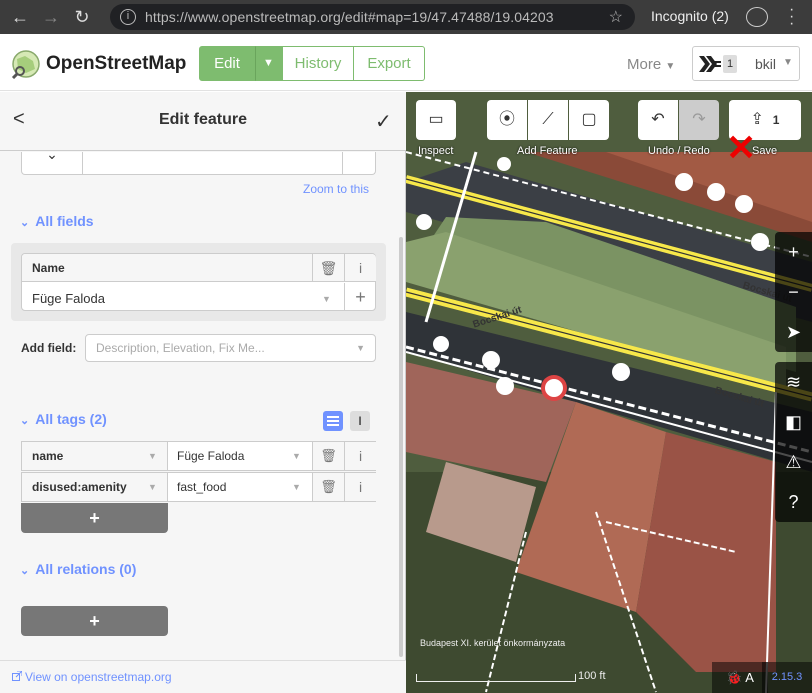  I want to click on help-icon: ?, so click(793, 502).